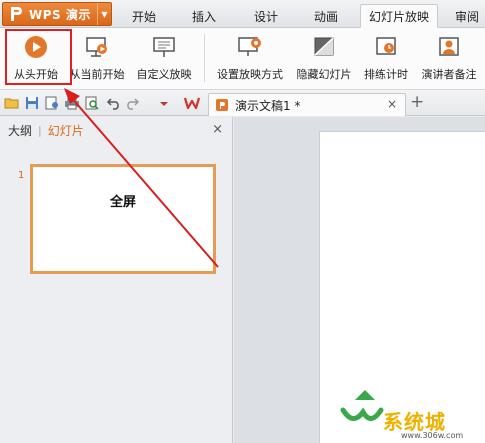 This screenshot has height=443, width=485. What do you see at coordinates (410, 416) in the screenshot?
I see `watermark: 系统城 www.306w.com` at bounding box center [410, 416].